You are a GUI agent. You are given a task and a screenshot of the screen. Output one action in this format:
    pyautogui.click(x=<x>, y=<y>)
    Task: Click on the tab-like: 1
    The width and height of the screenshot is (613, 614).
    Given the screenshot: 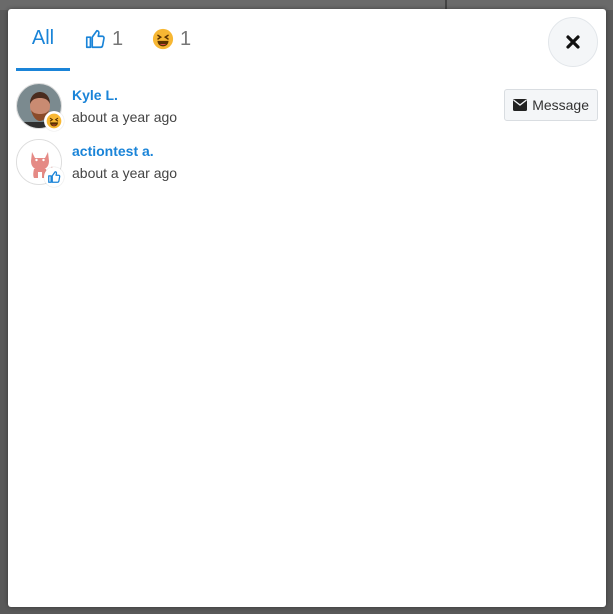 What is the action you would take?
    pyautogui.click(x=103, y=39)
    